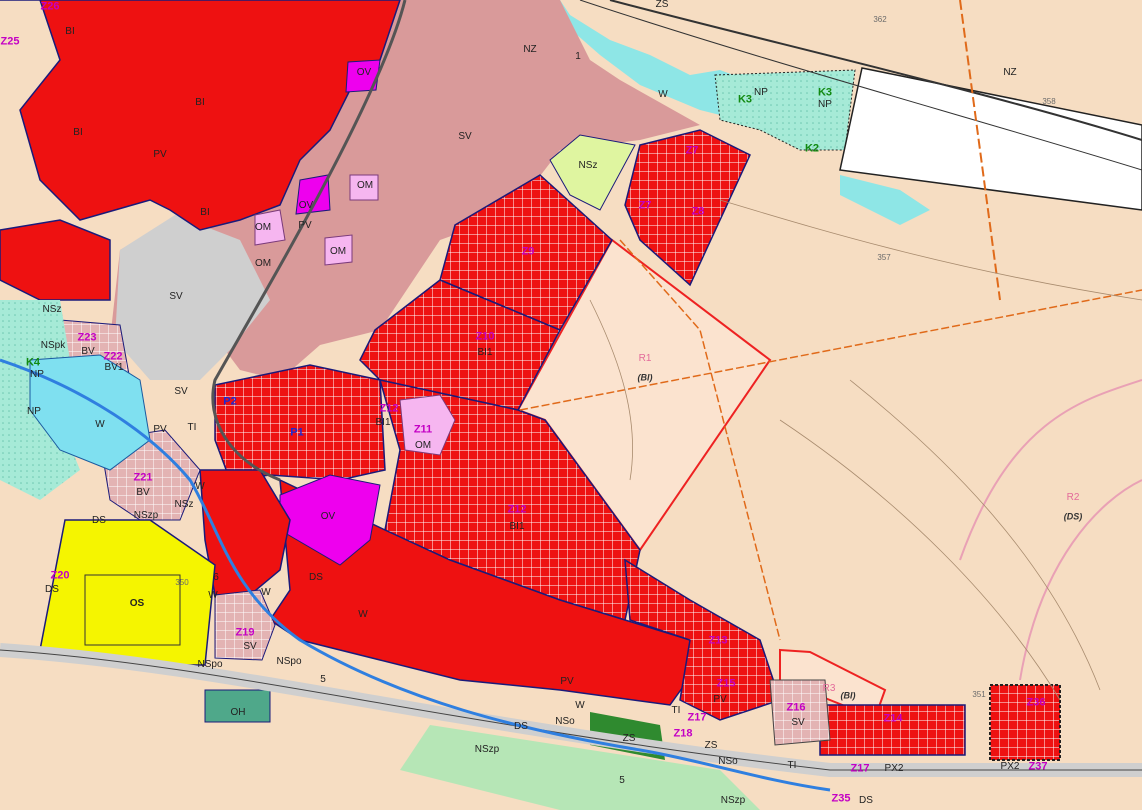 The image size is (1142, 810). Describe the element at coordinates (530, 49) in the screenshot. I see `label-nz-1: NZ` at that location.